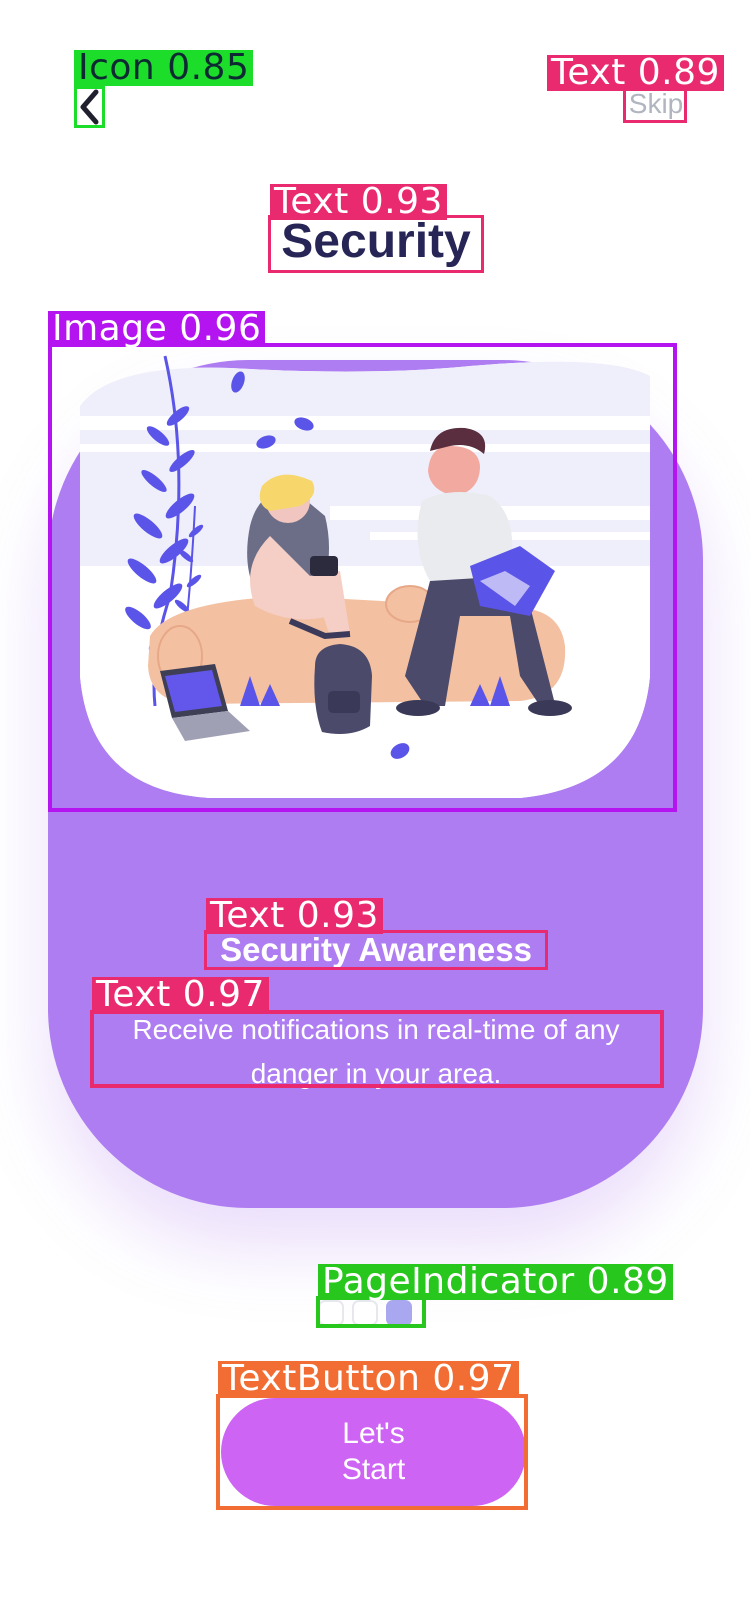  I want to click on detection-box-icon, so click(89, 107).